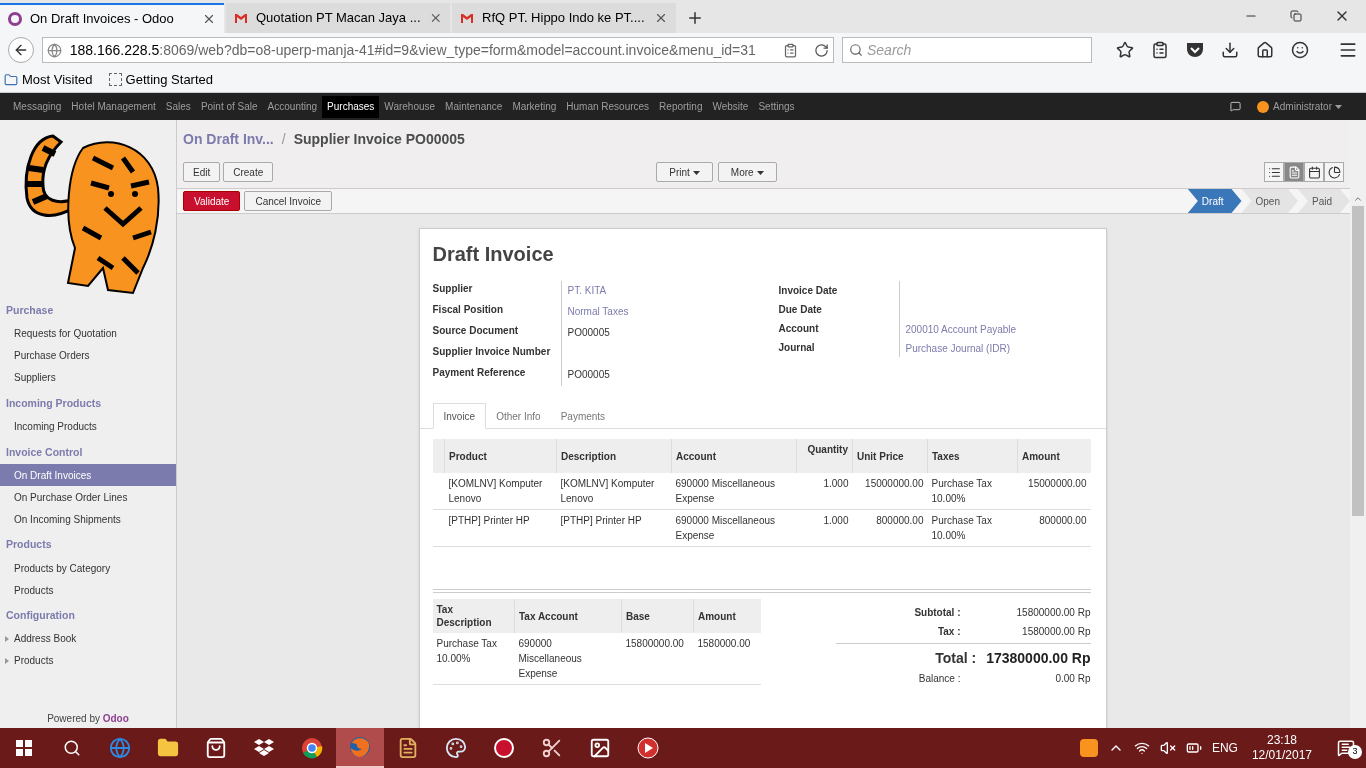 The width and height of the screenshot is (1366, 768). I want to click on muted-speaker-icon, so click(1167, 748).